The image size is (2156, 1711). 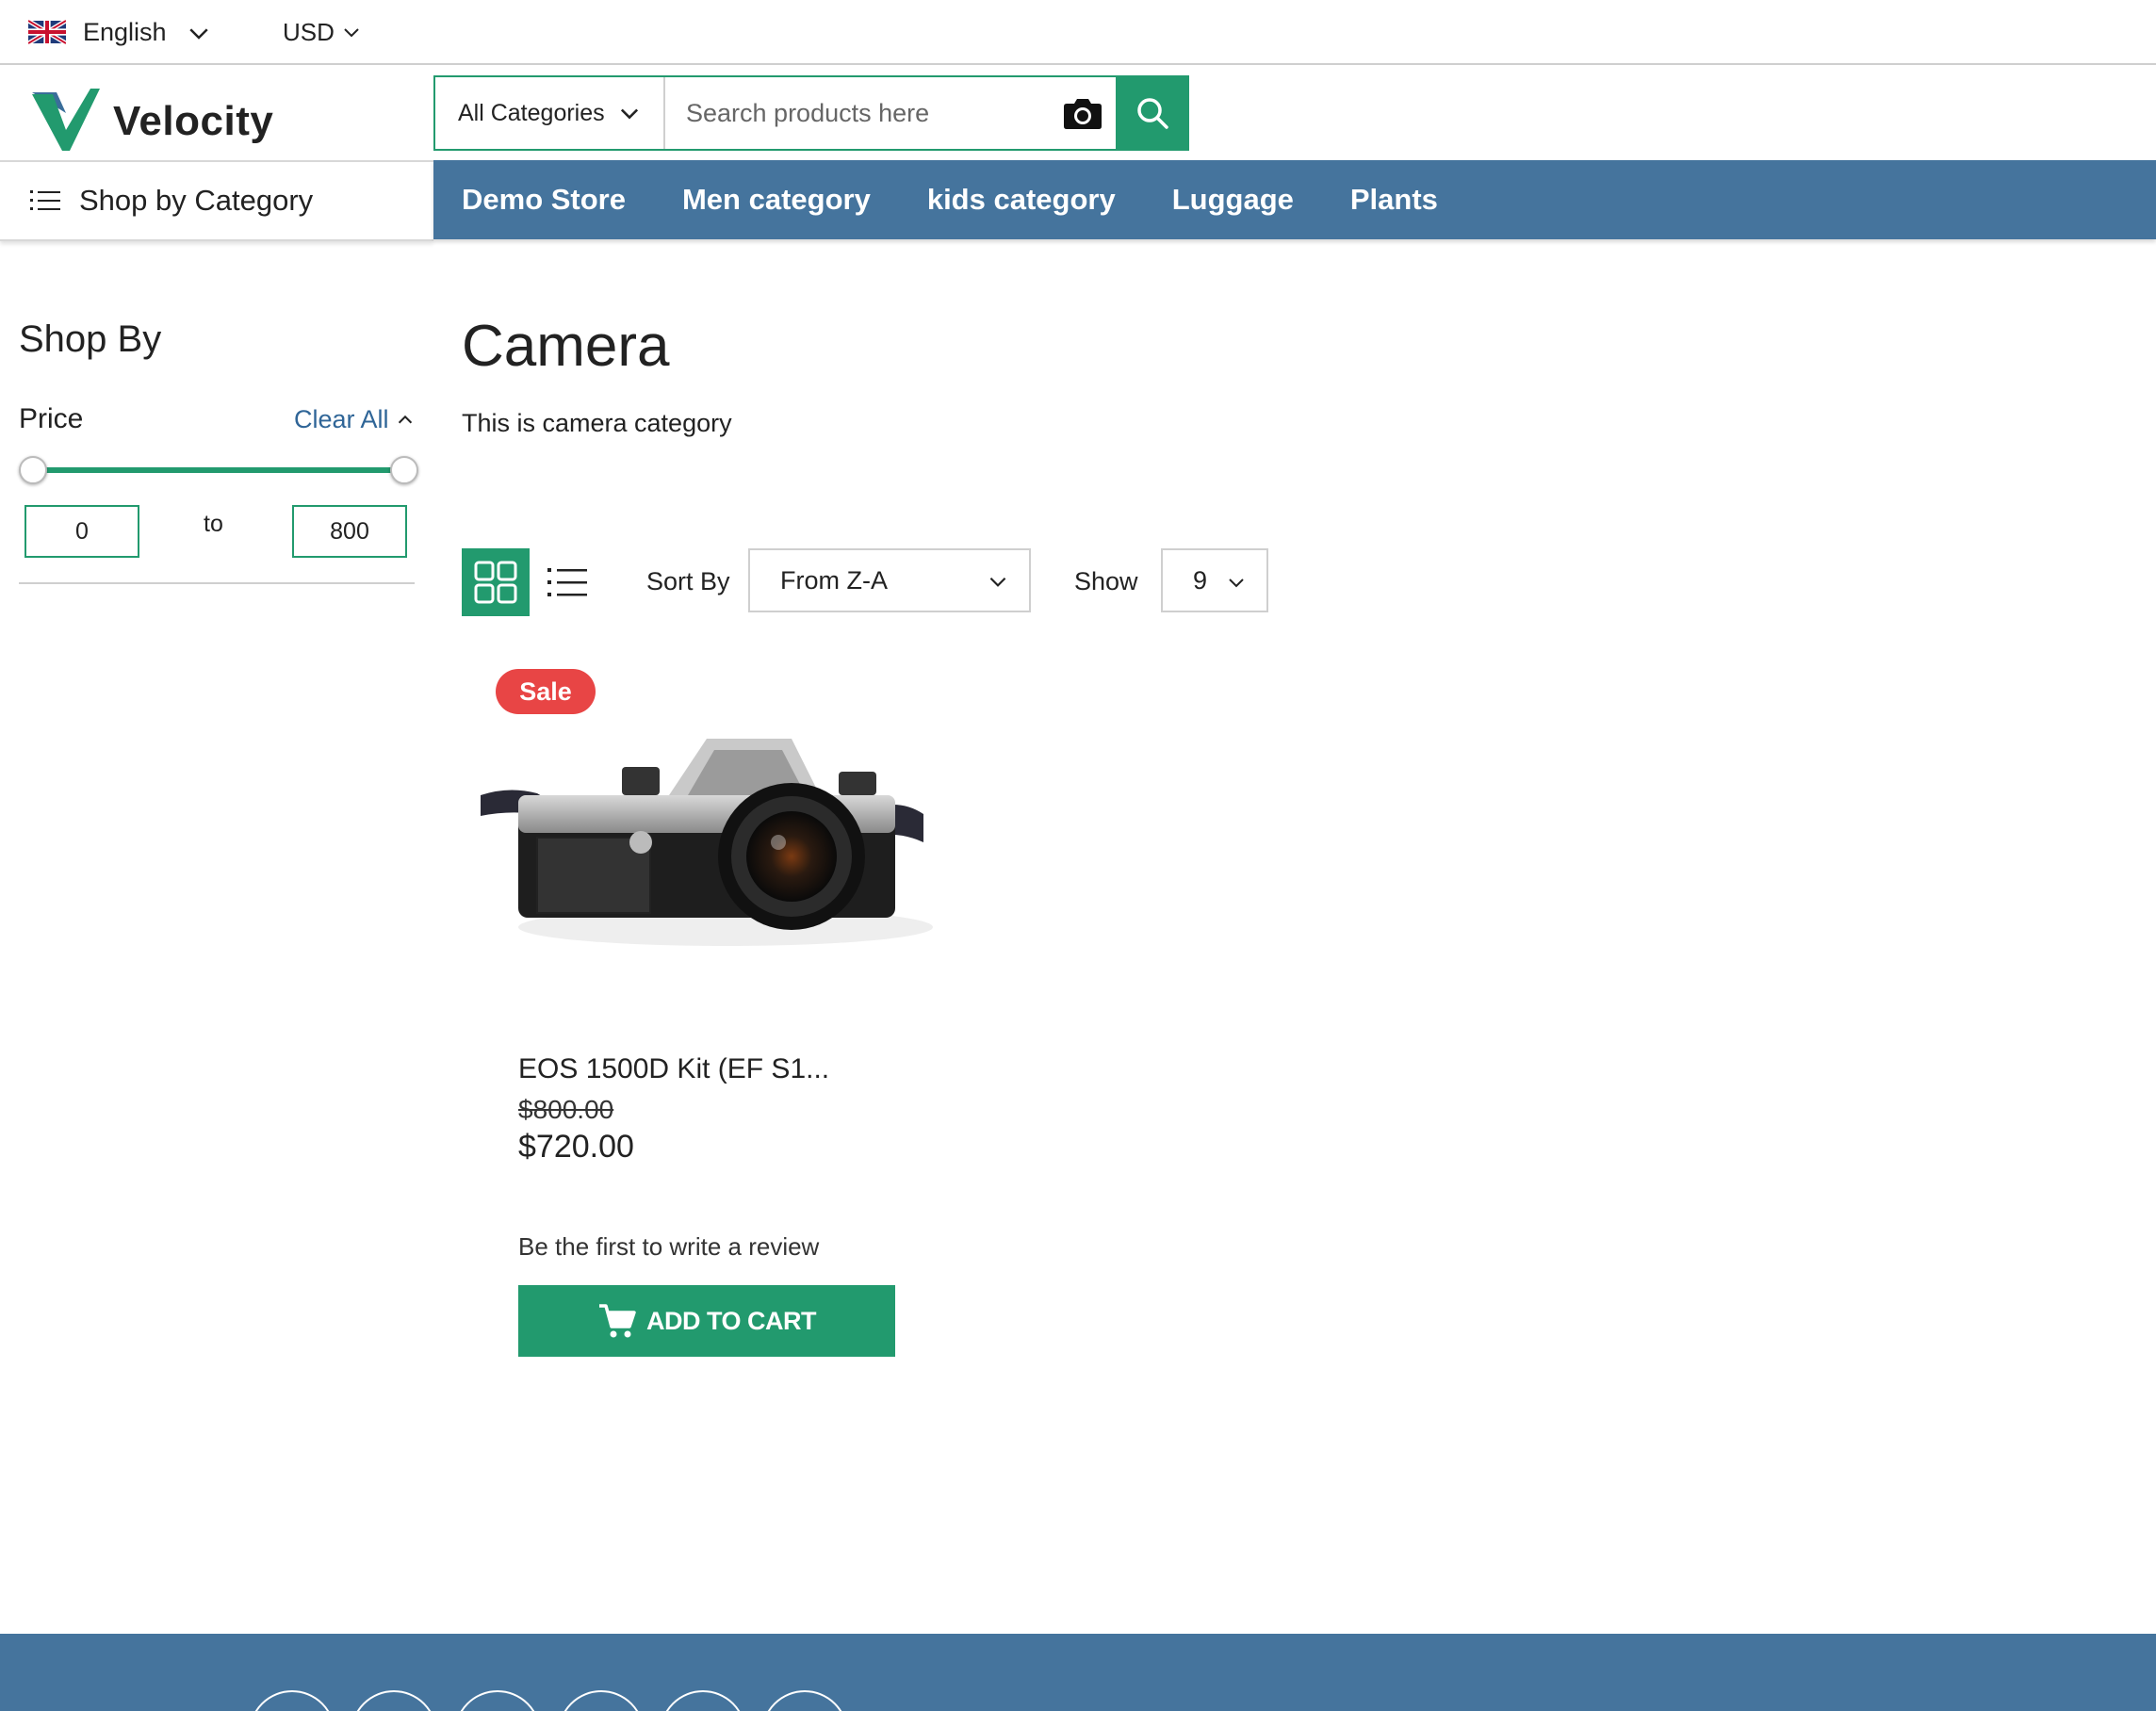 I want to click on grid-view-icon, so click(x=495, y=583).